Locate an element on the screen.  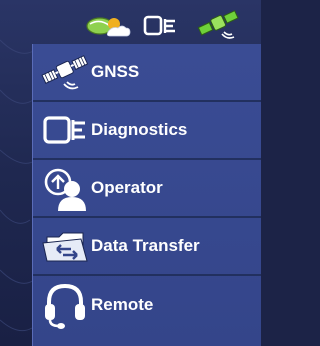
gps-weather-icon is located at coordinates (110, 25).